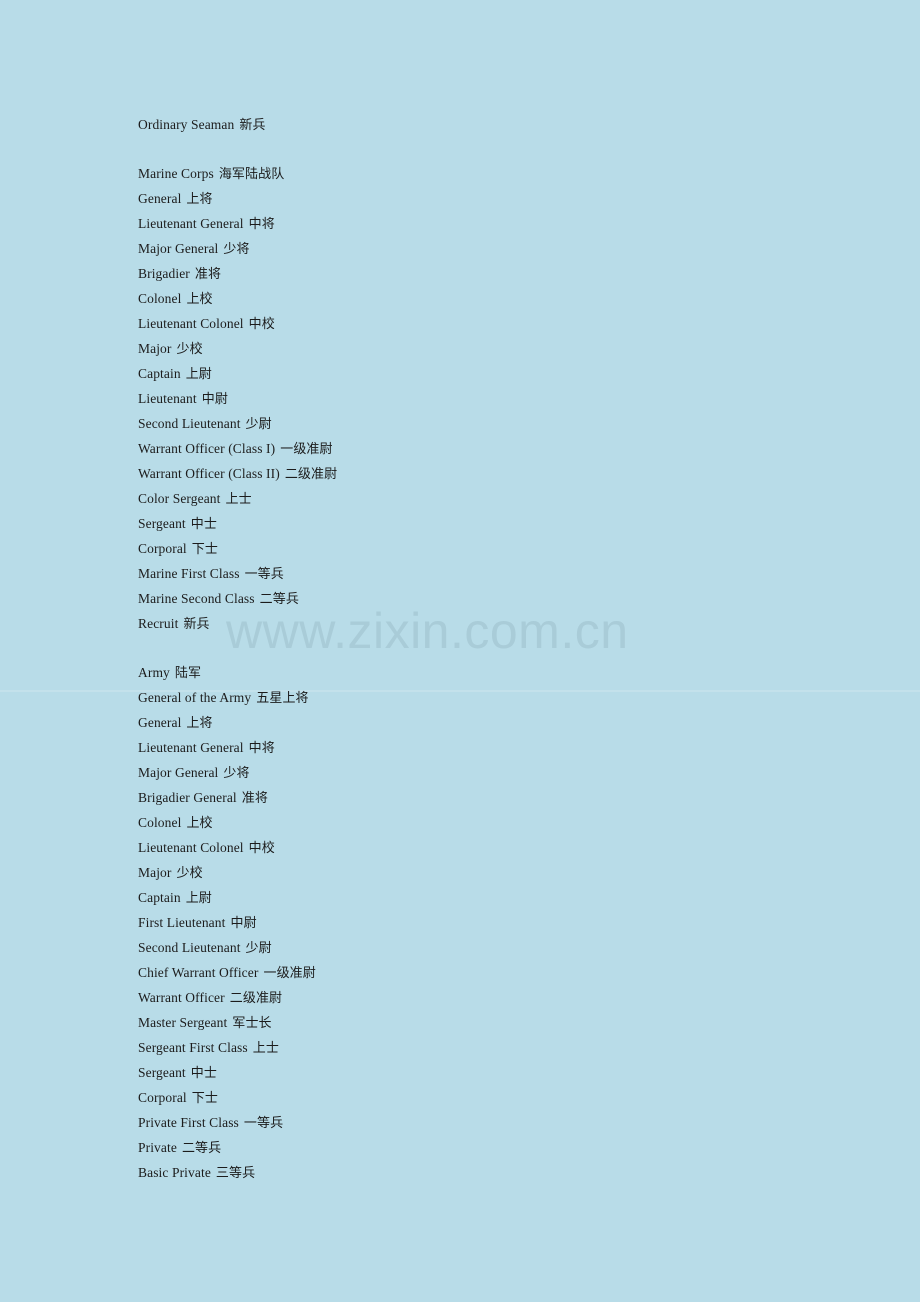 The width and height of the screenshot is (920, 1302). I want to click on rank-name-en: First Lieutenant, so click(182, 922).